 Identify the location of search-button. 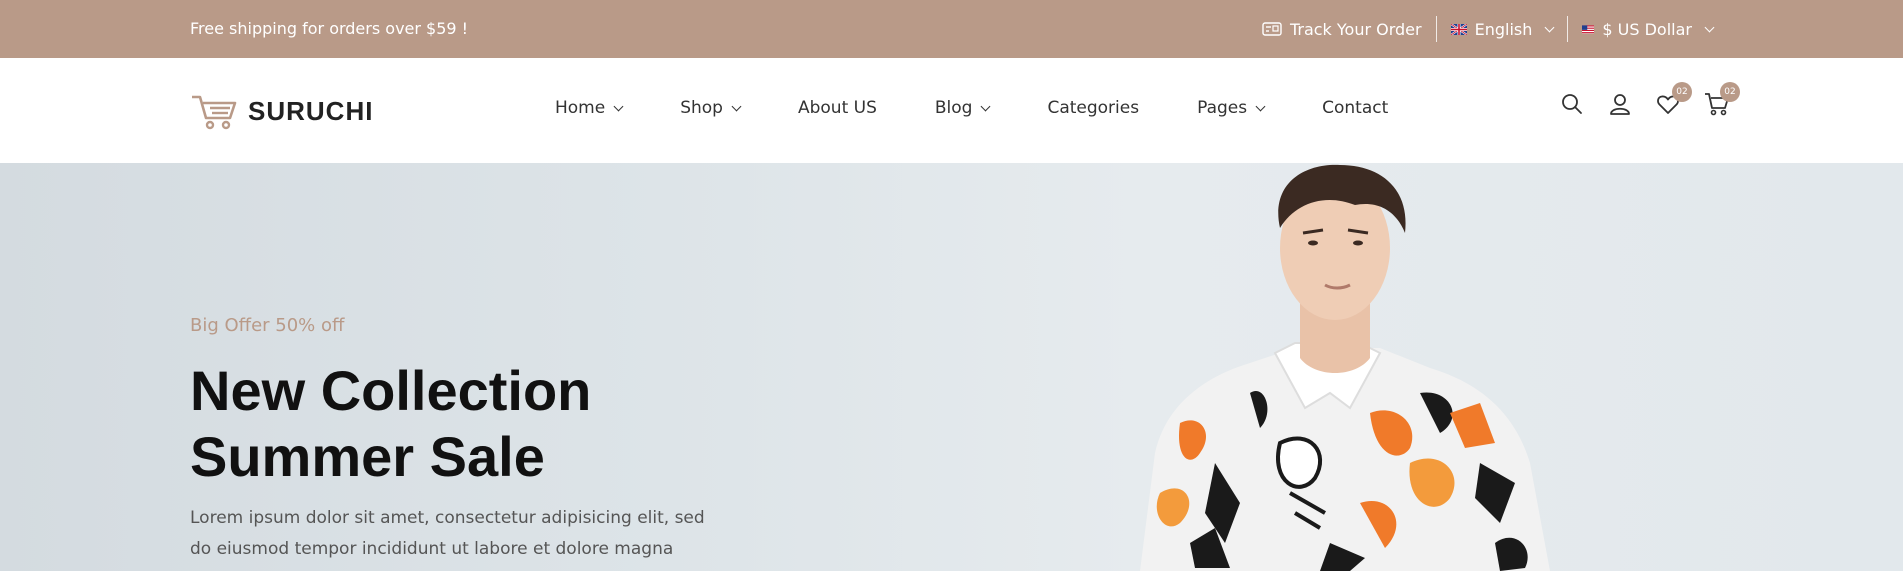
(1572, 104).